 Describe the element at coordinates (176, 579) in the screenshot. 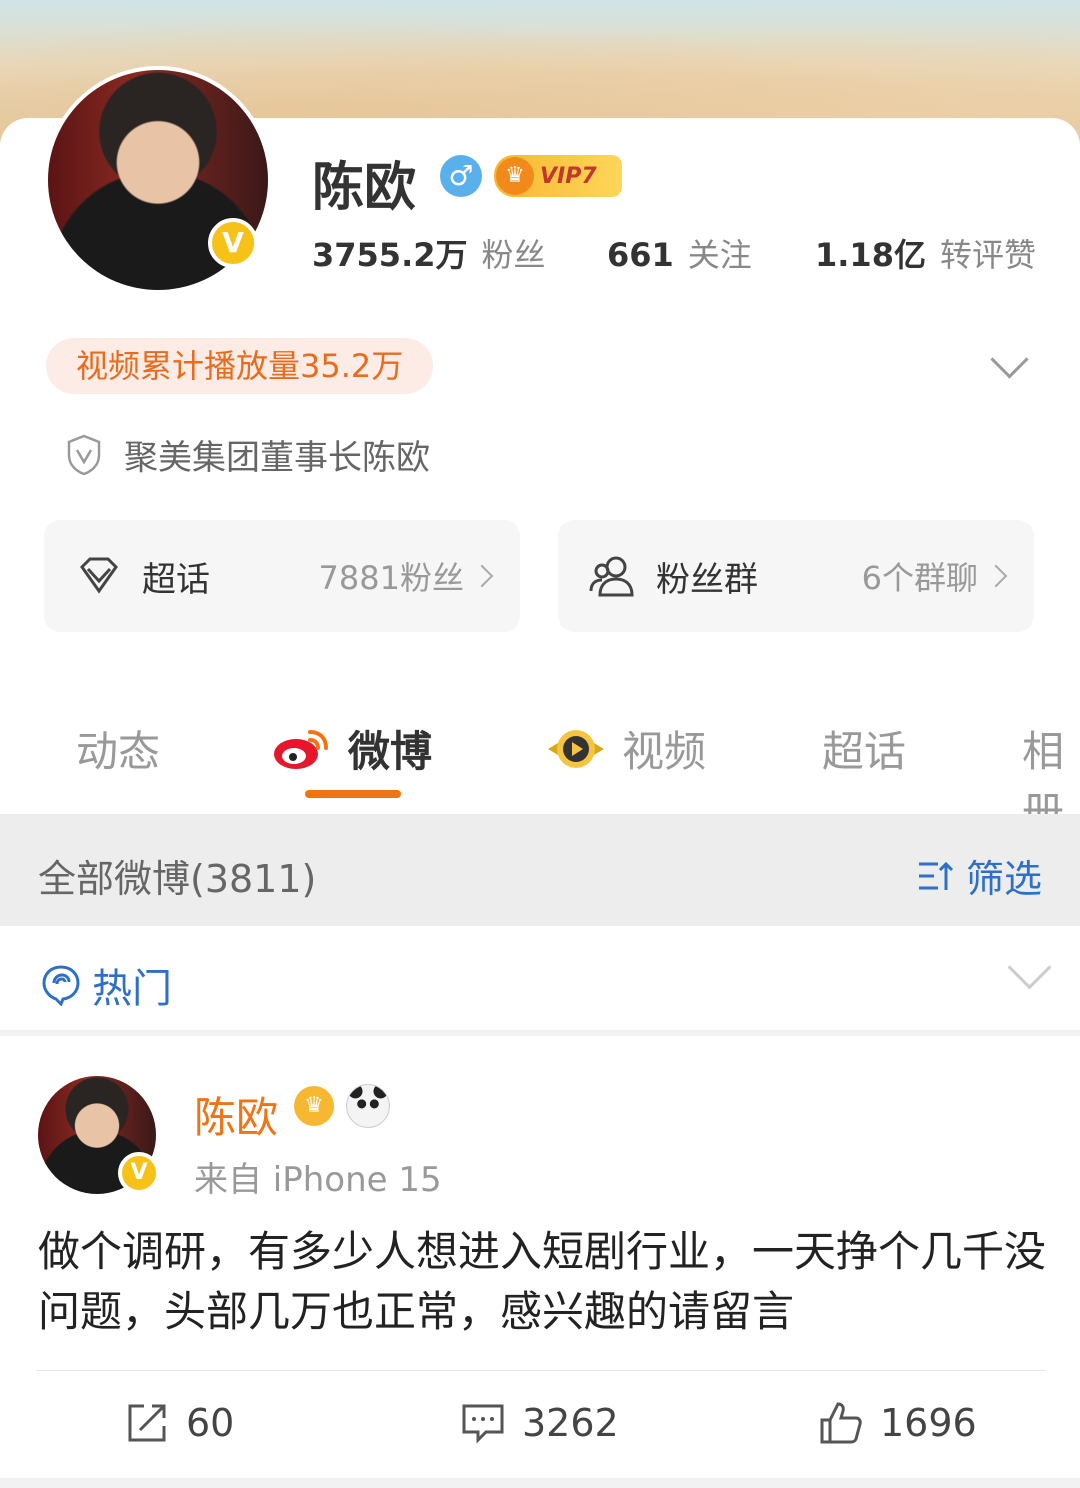

I see `super-topic-label: 超话` at that location.